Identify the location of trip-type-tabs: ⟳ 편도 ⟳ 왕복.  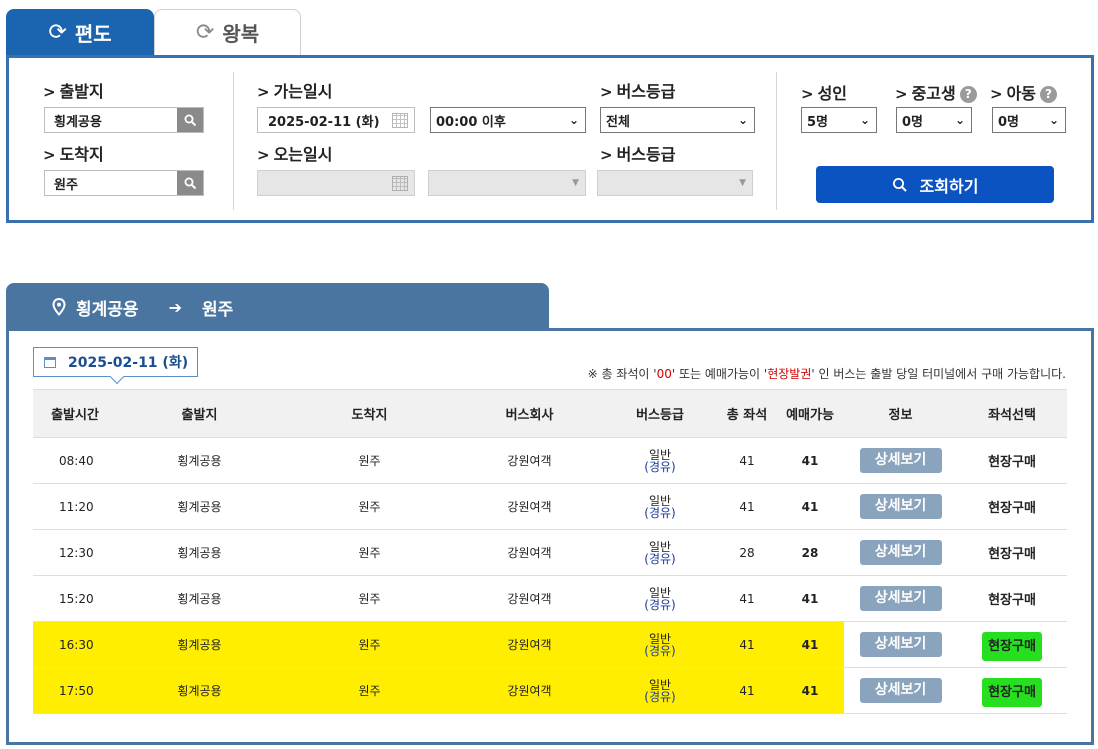
(156, 32).